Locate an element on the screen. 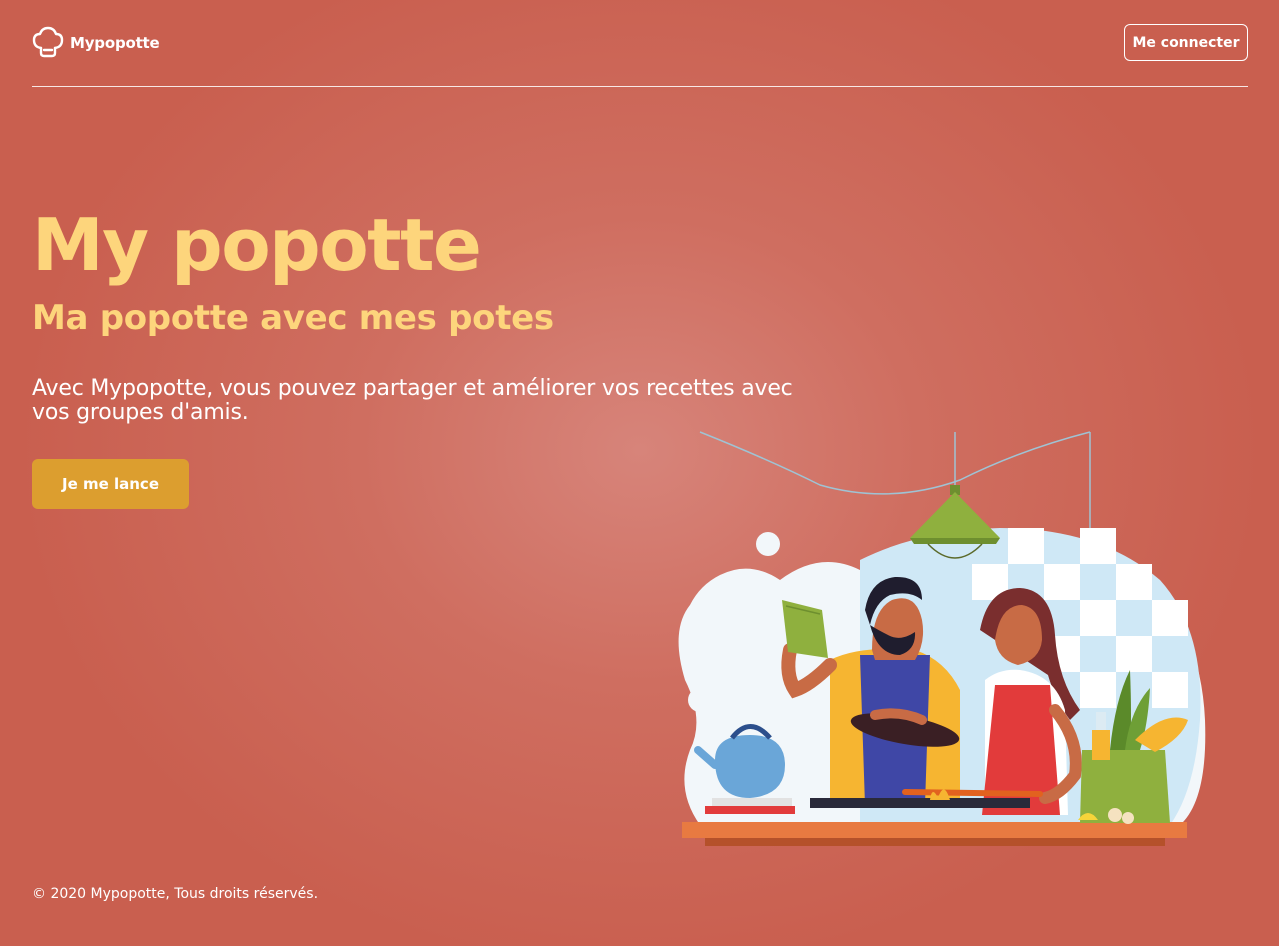 This screenshot has height=946, width=1279. hero-title: My popotte is located at coordinates (257, 245).